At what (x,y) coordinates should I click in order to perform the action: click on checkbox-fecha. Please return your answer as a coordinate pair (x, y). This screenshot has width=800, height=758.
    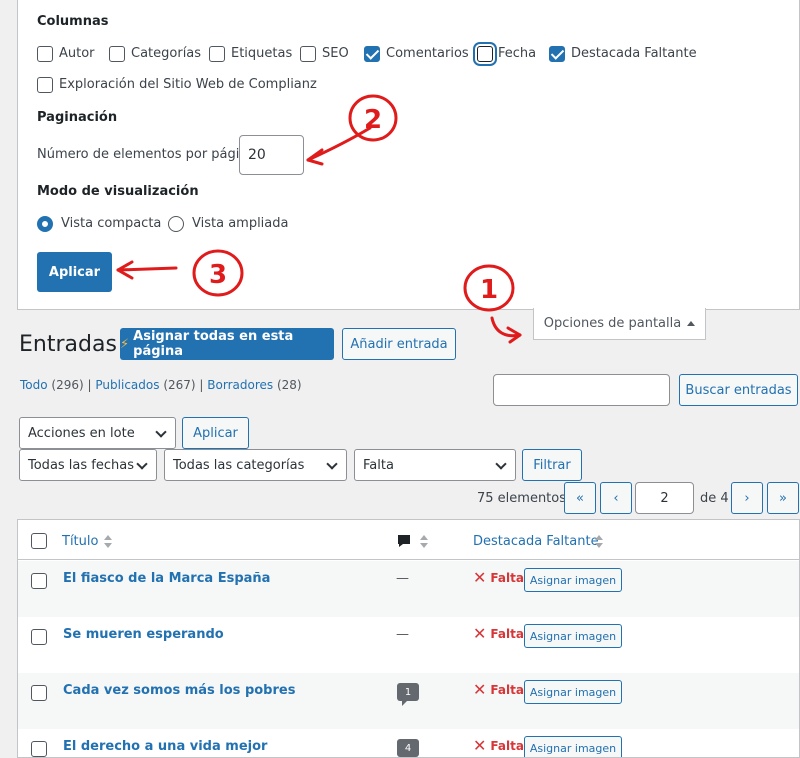
    Looking at the image, I should click on (485, 54).